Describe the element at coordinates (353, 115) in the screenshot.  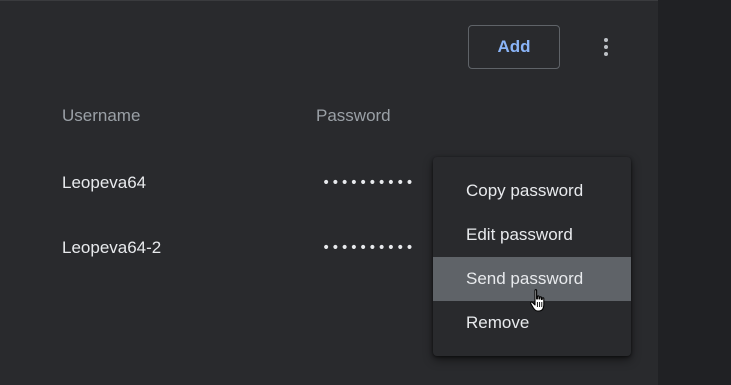
I see `password-column-header: Password` at that location.